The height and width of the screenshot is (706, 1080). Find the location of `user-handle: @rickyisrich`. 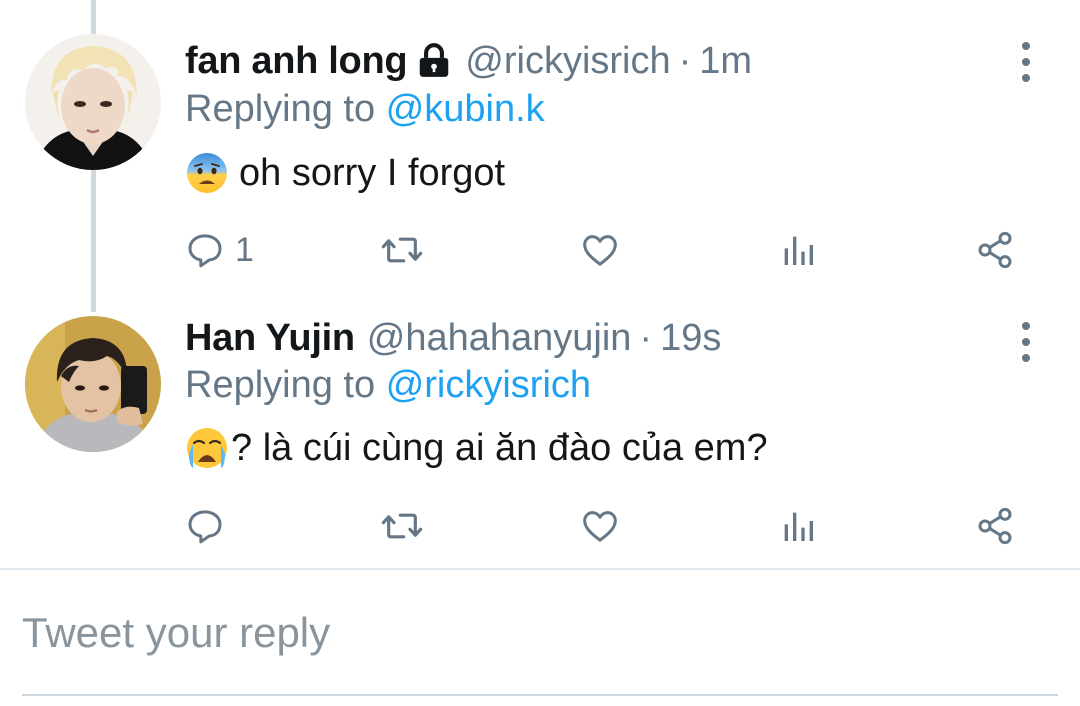

user-handle: @rickyisrich is located at coordinates (567, 61).